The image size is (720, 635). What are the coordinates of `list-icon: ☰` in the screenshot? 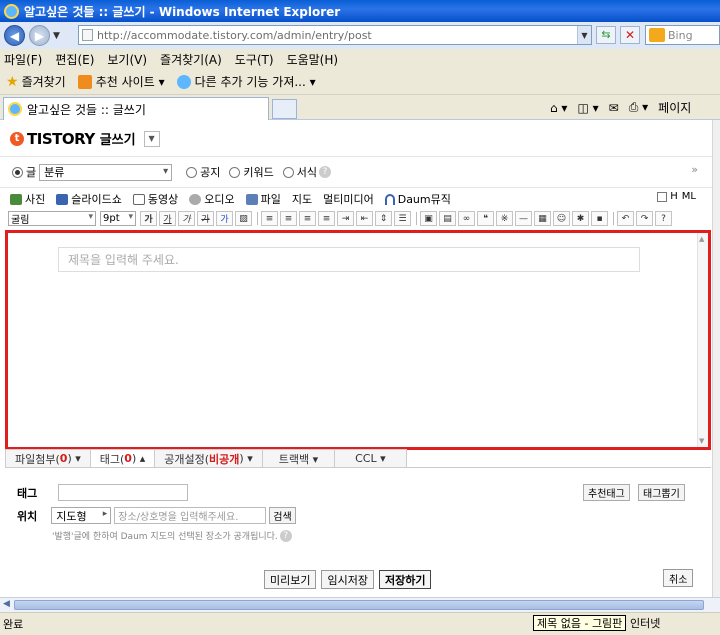 It's located at (402, 218).